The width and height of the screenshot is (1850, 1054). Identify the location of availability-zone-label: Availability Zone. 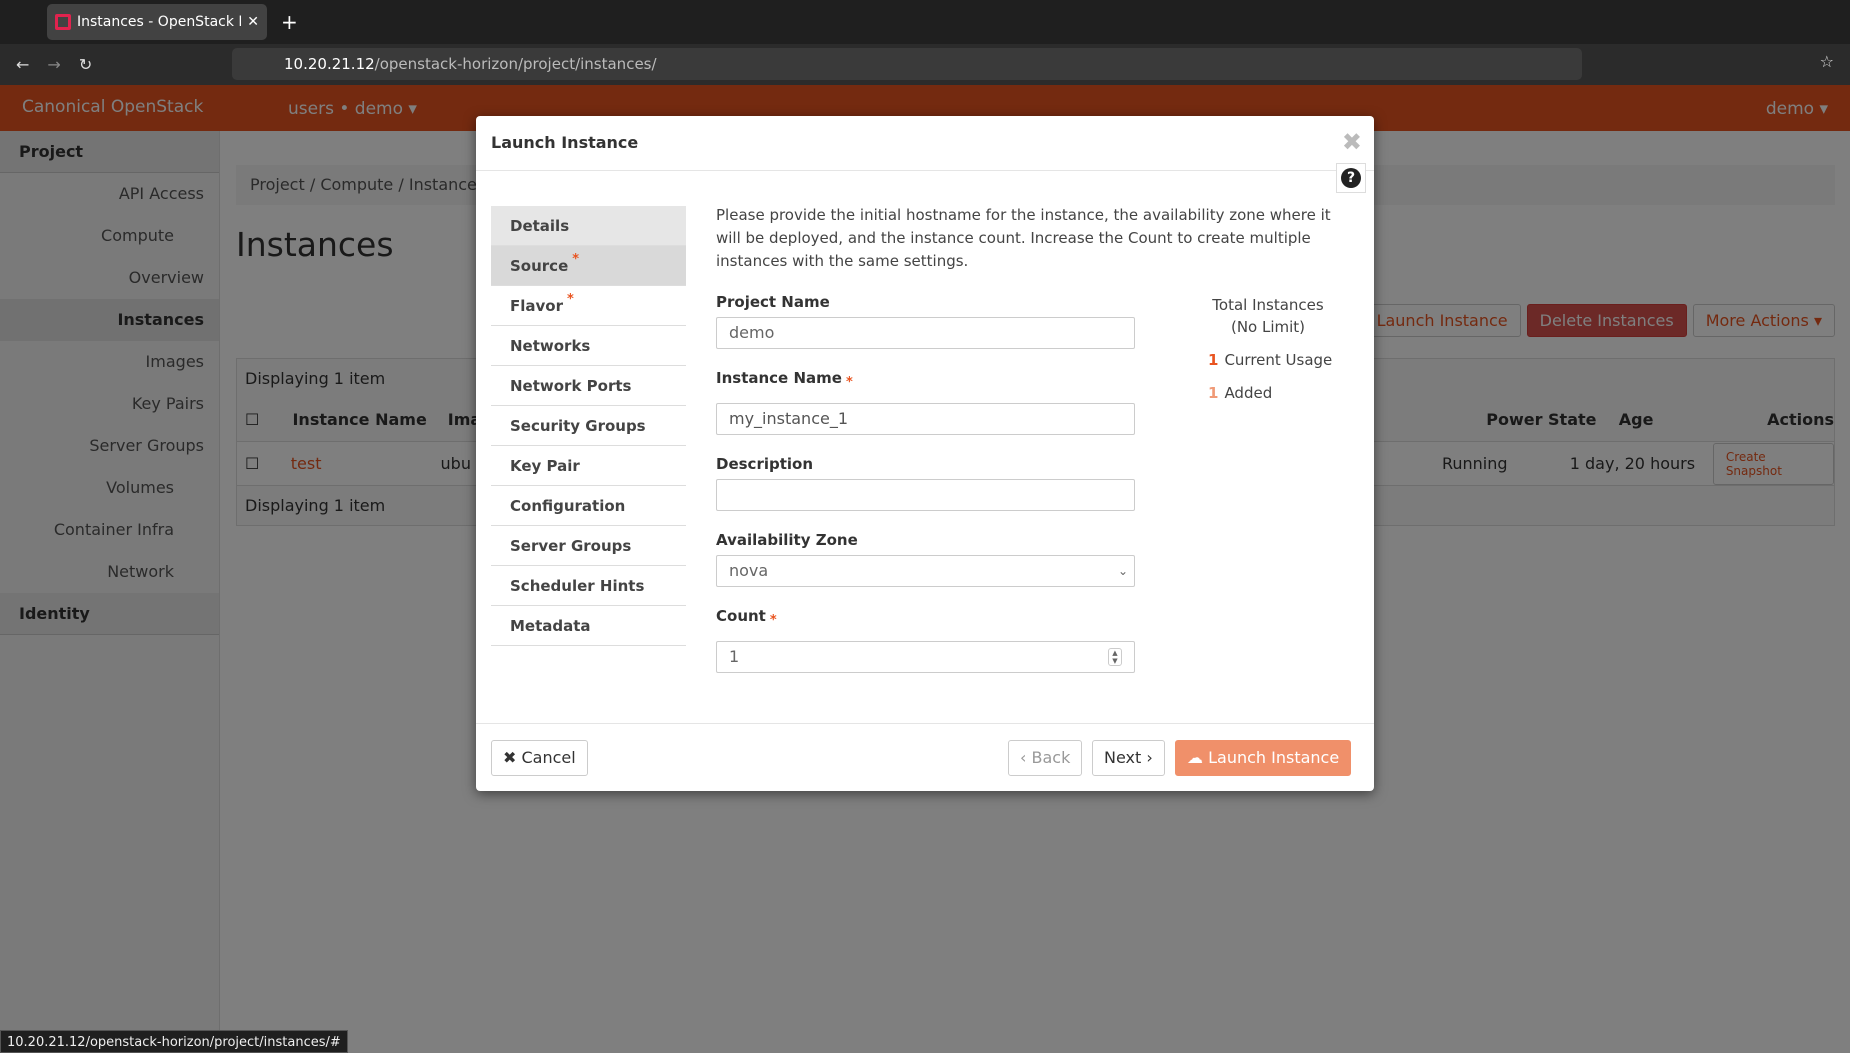
(787, 540).